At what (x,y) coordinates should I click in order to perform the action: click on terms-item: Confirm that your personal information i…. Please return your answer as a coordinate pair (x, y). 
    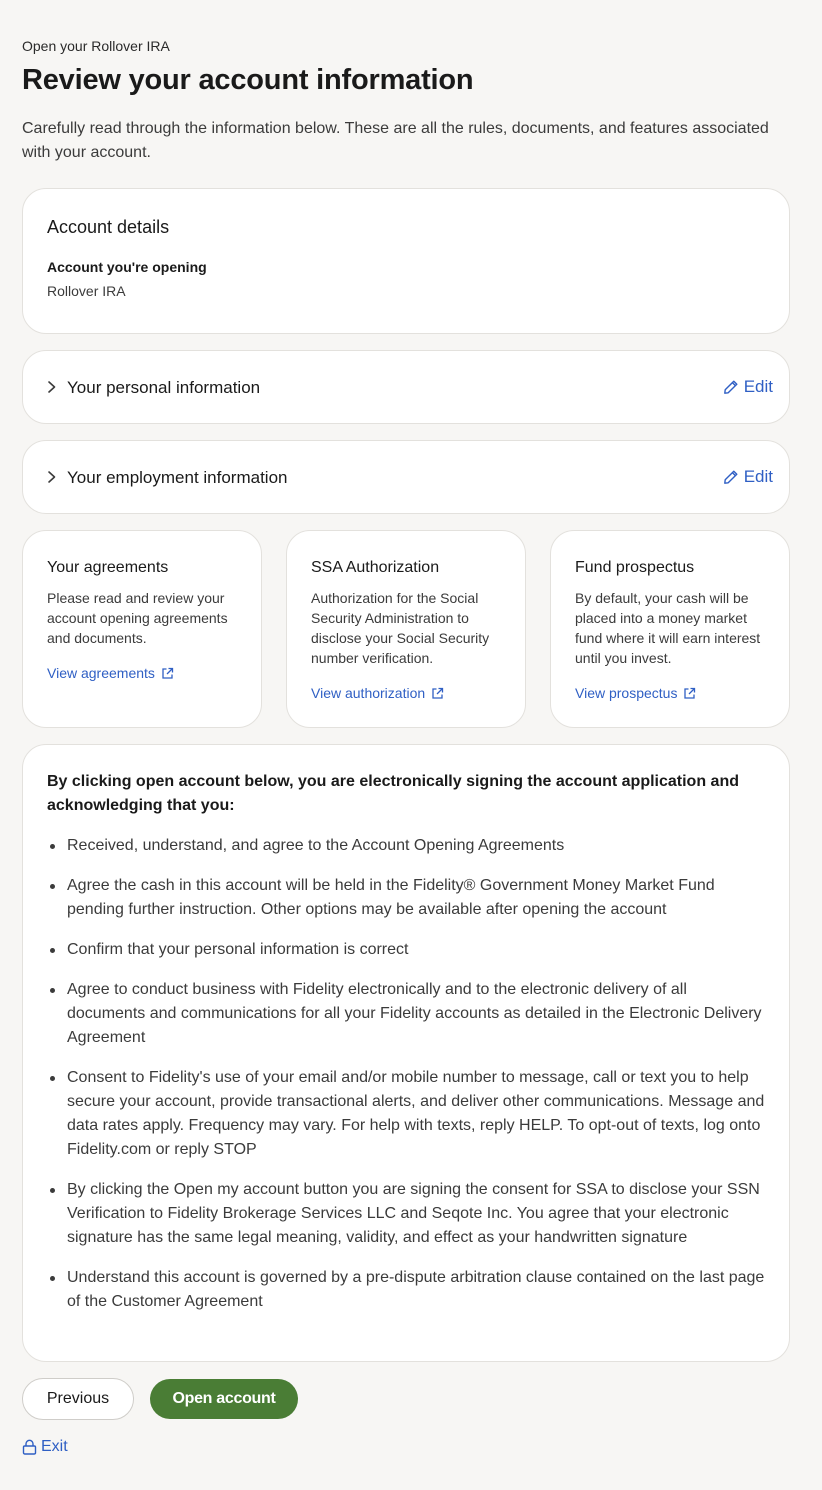
    Looking at the image, I should click on (407, 950).